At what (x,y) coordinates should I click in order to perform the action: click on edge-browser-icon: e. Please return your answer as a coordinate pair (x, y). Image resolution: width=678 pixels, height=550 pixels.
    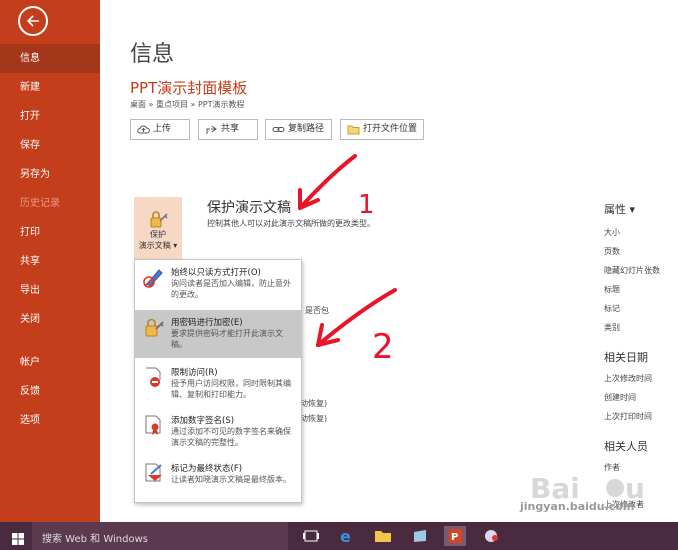
    Looking at the image, I should click on (348, 536).